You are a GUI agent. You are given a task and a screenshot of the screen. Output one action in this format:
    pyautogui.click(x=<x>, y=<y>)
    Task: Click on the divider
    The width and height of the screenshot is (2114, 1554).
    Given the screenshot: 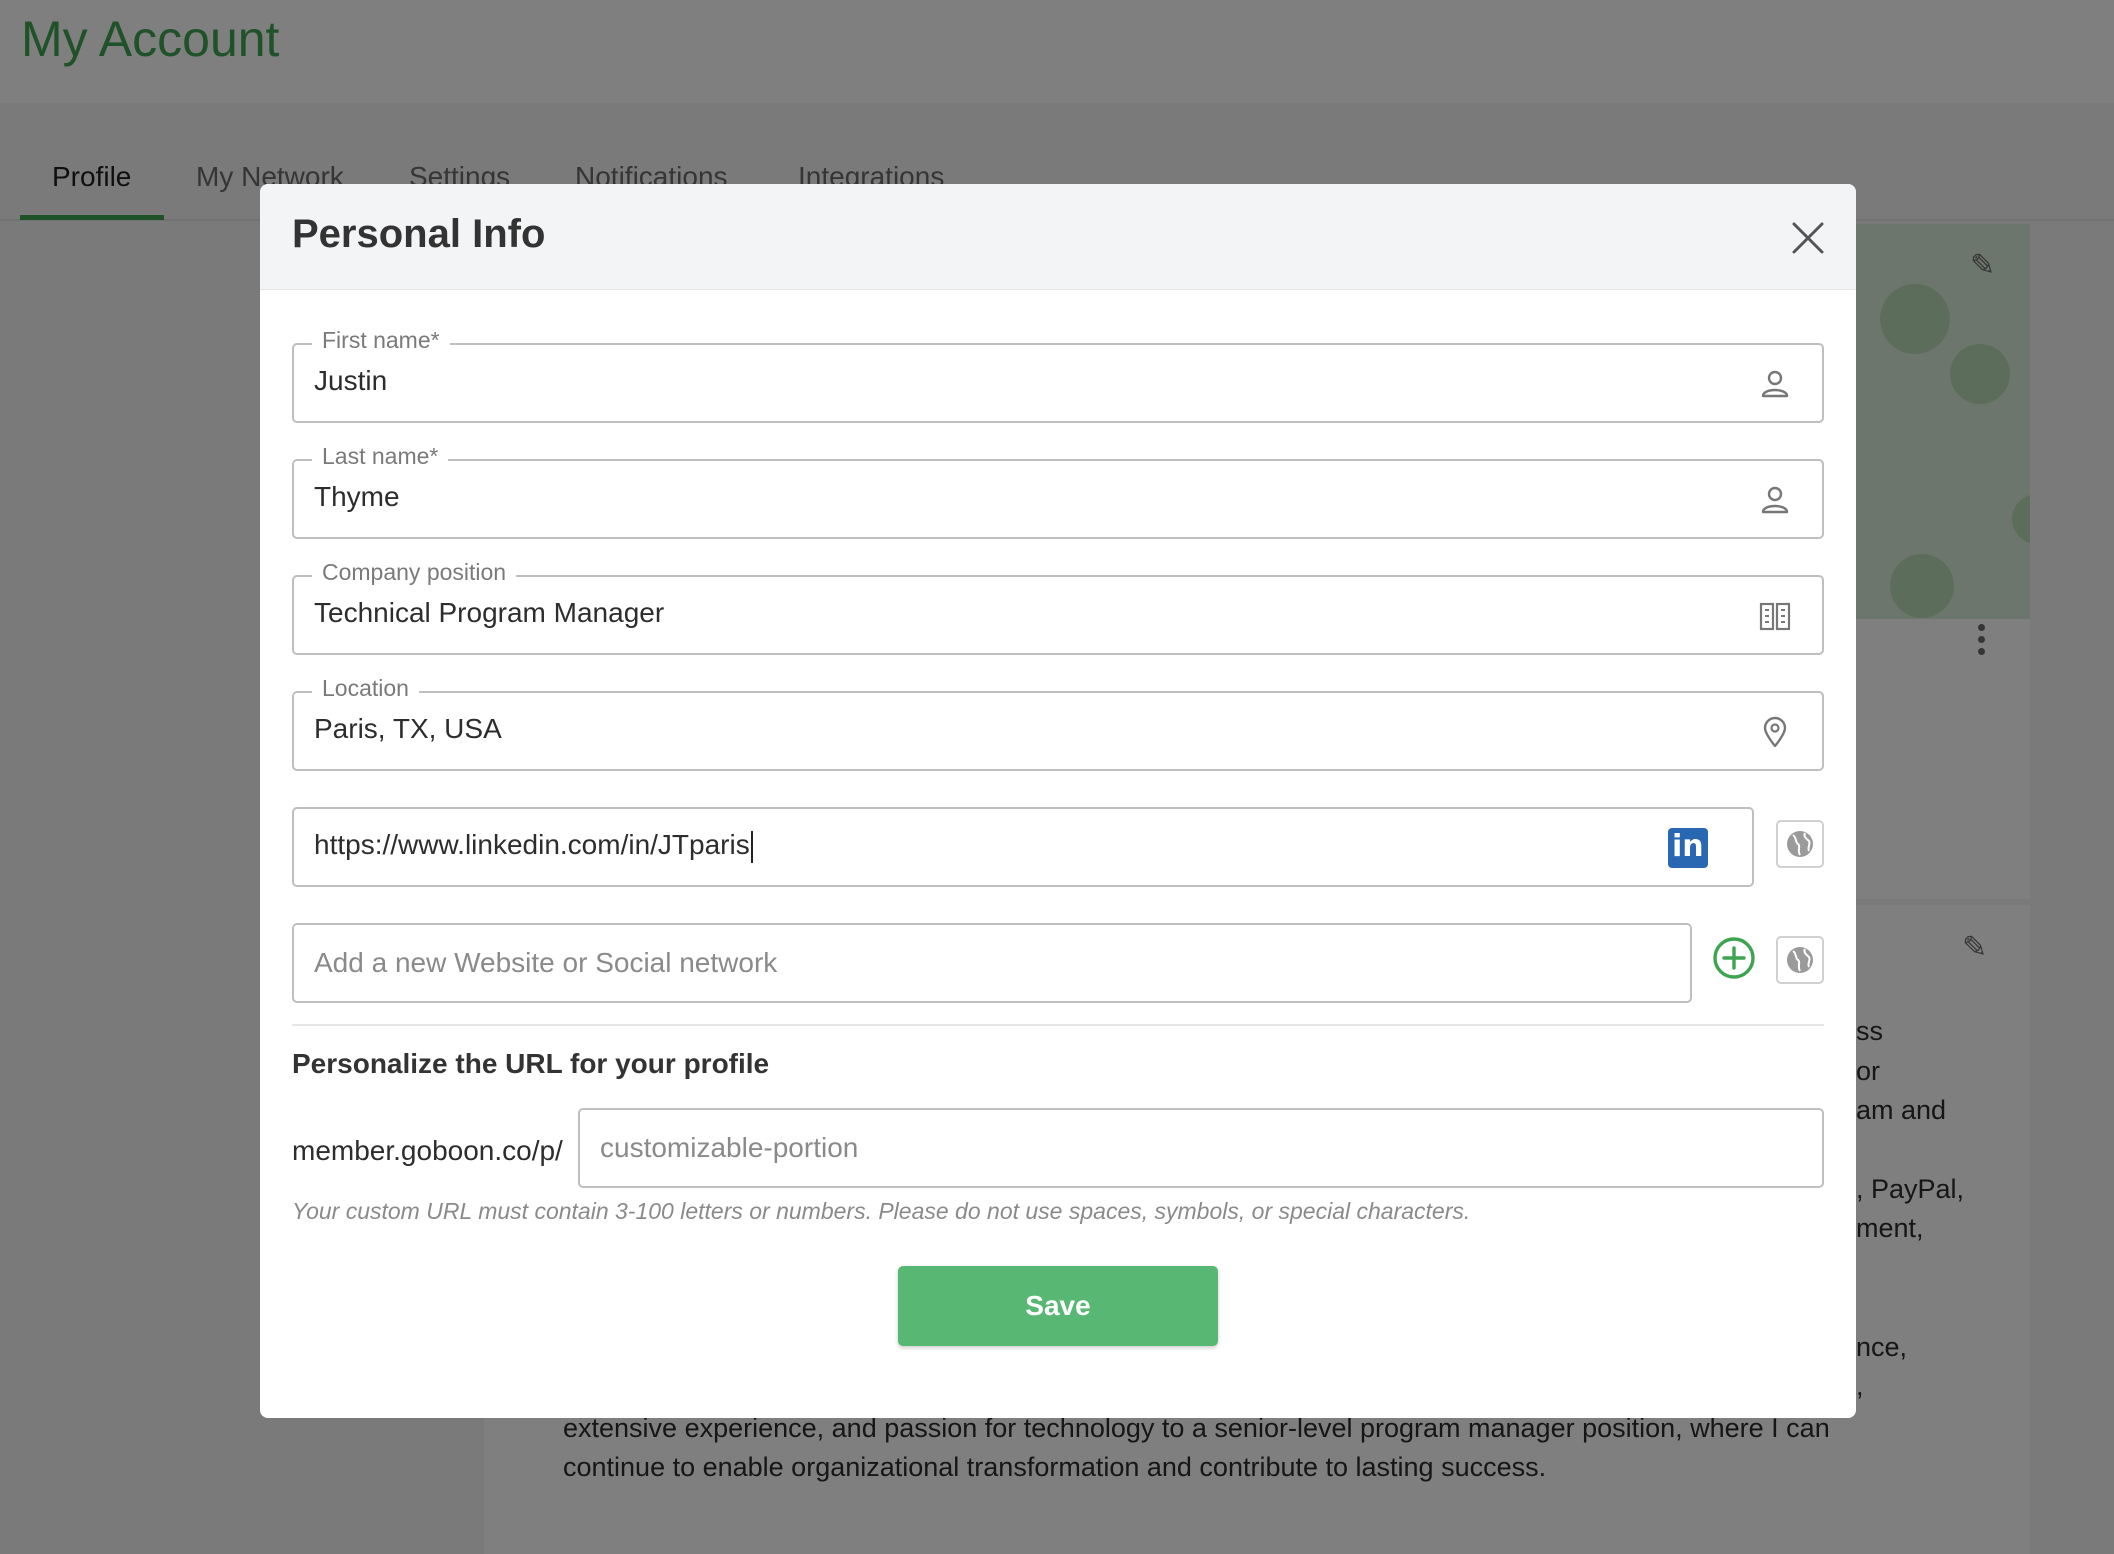 What is the action you would take?
    pyautogui.click(x=1058, y=1025)
    